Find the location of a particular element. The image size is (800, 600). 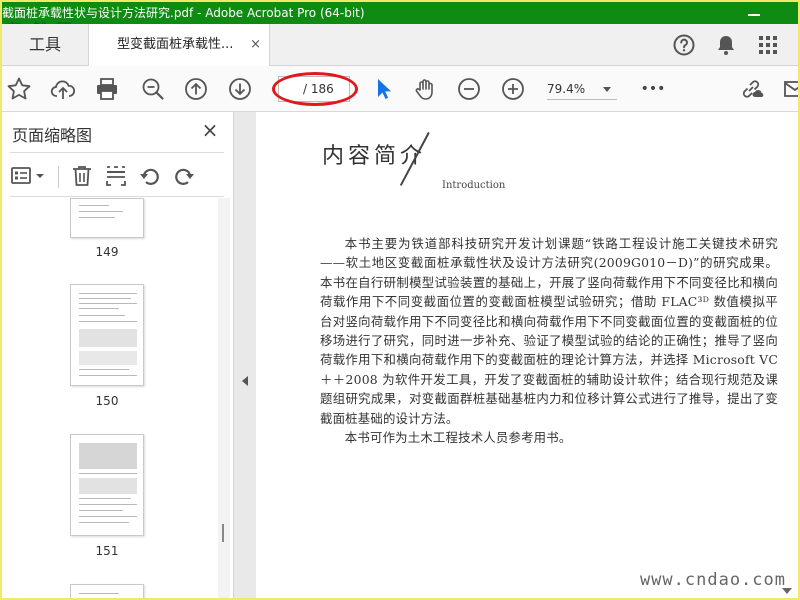

main-toolbar: / 186 79.4% ••• is located at coordinates (400, 89).